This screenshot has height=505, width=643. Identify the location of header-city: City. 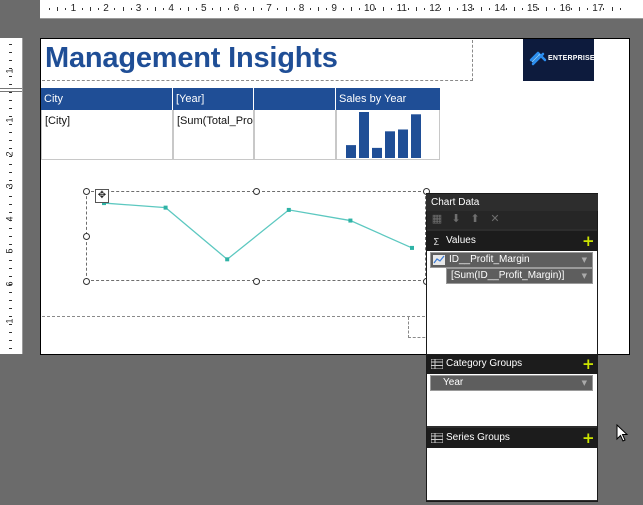
(107, 99).